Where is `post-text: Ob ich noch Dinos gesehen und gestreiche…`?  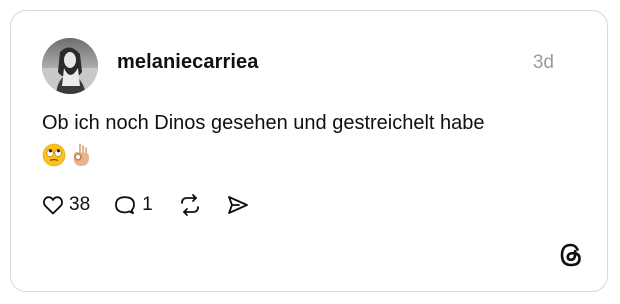
post-text: Ob ich noch Dinos gesehen und gestreiche… is located at coordinates (263, 123).